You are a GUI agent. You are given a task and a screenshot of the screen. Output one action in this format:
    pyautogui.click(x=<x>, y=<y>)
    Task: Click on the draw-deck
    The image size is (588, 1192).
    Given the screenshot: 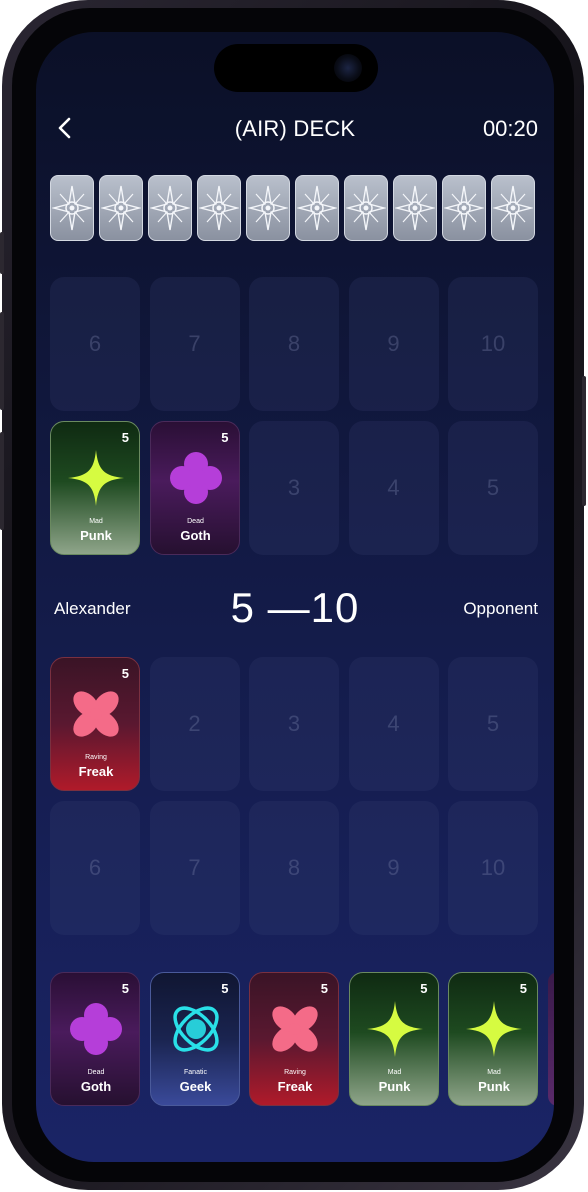 What is the action you would take?
    pyautogui.click(x=294, y=209)
    